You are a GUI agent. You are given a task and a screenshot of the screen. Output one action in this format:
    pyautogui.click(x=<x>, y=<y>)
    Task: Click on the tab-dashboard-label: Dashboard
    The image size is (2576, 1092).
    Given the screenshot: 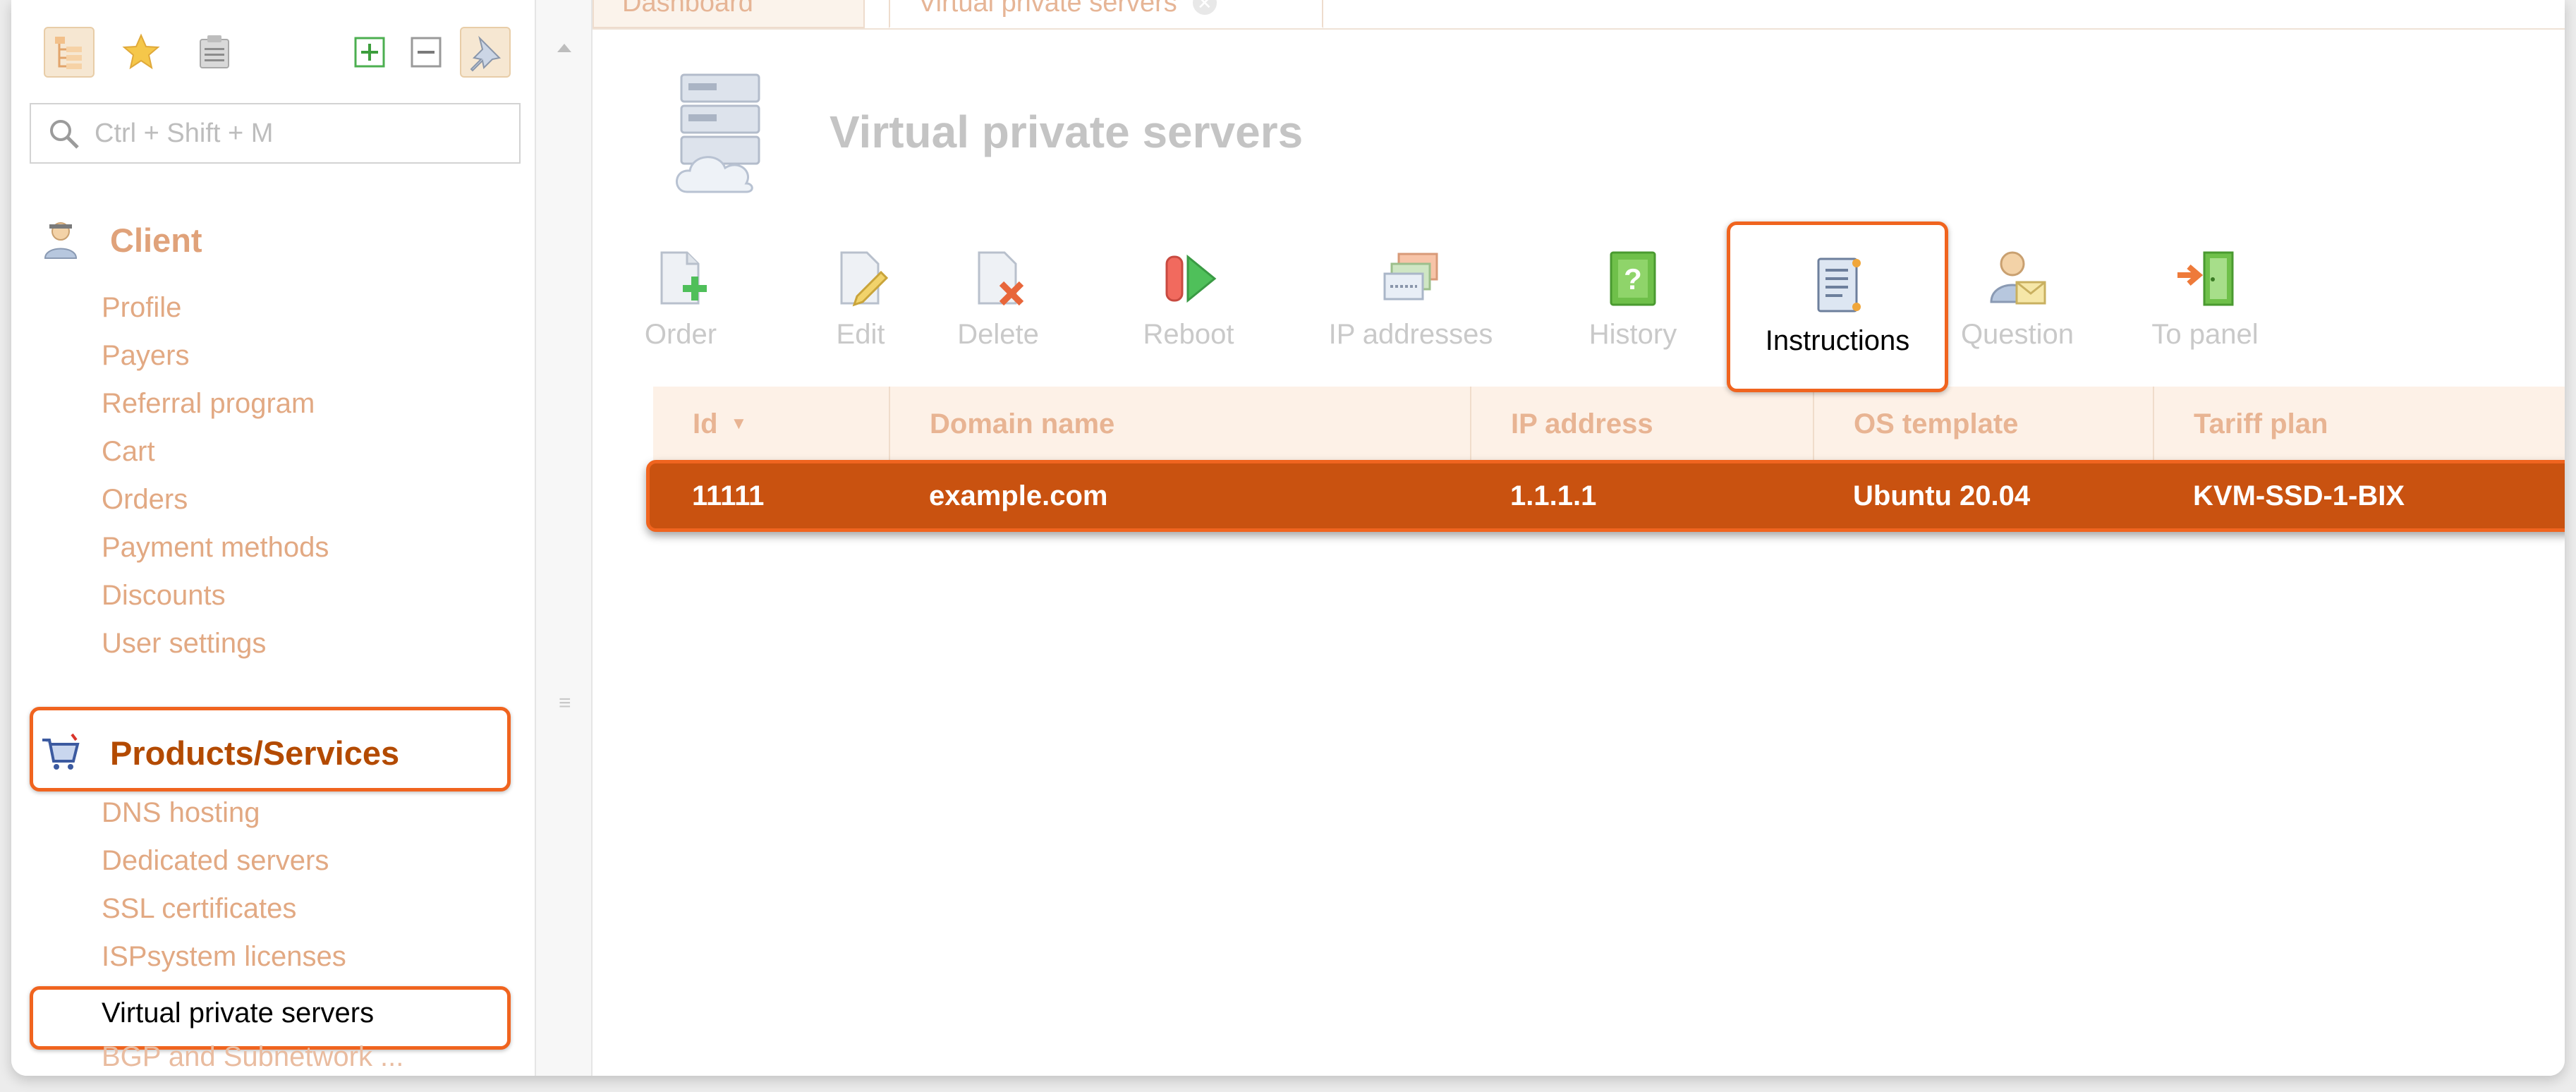 What is the action you would take?
    pyautogui.click(x=687, y=9)
    